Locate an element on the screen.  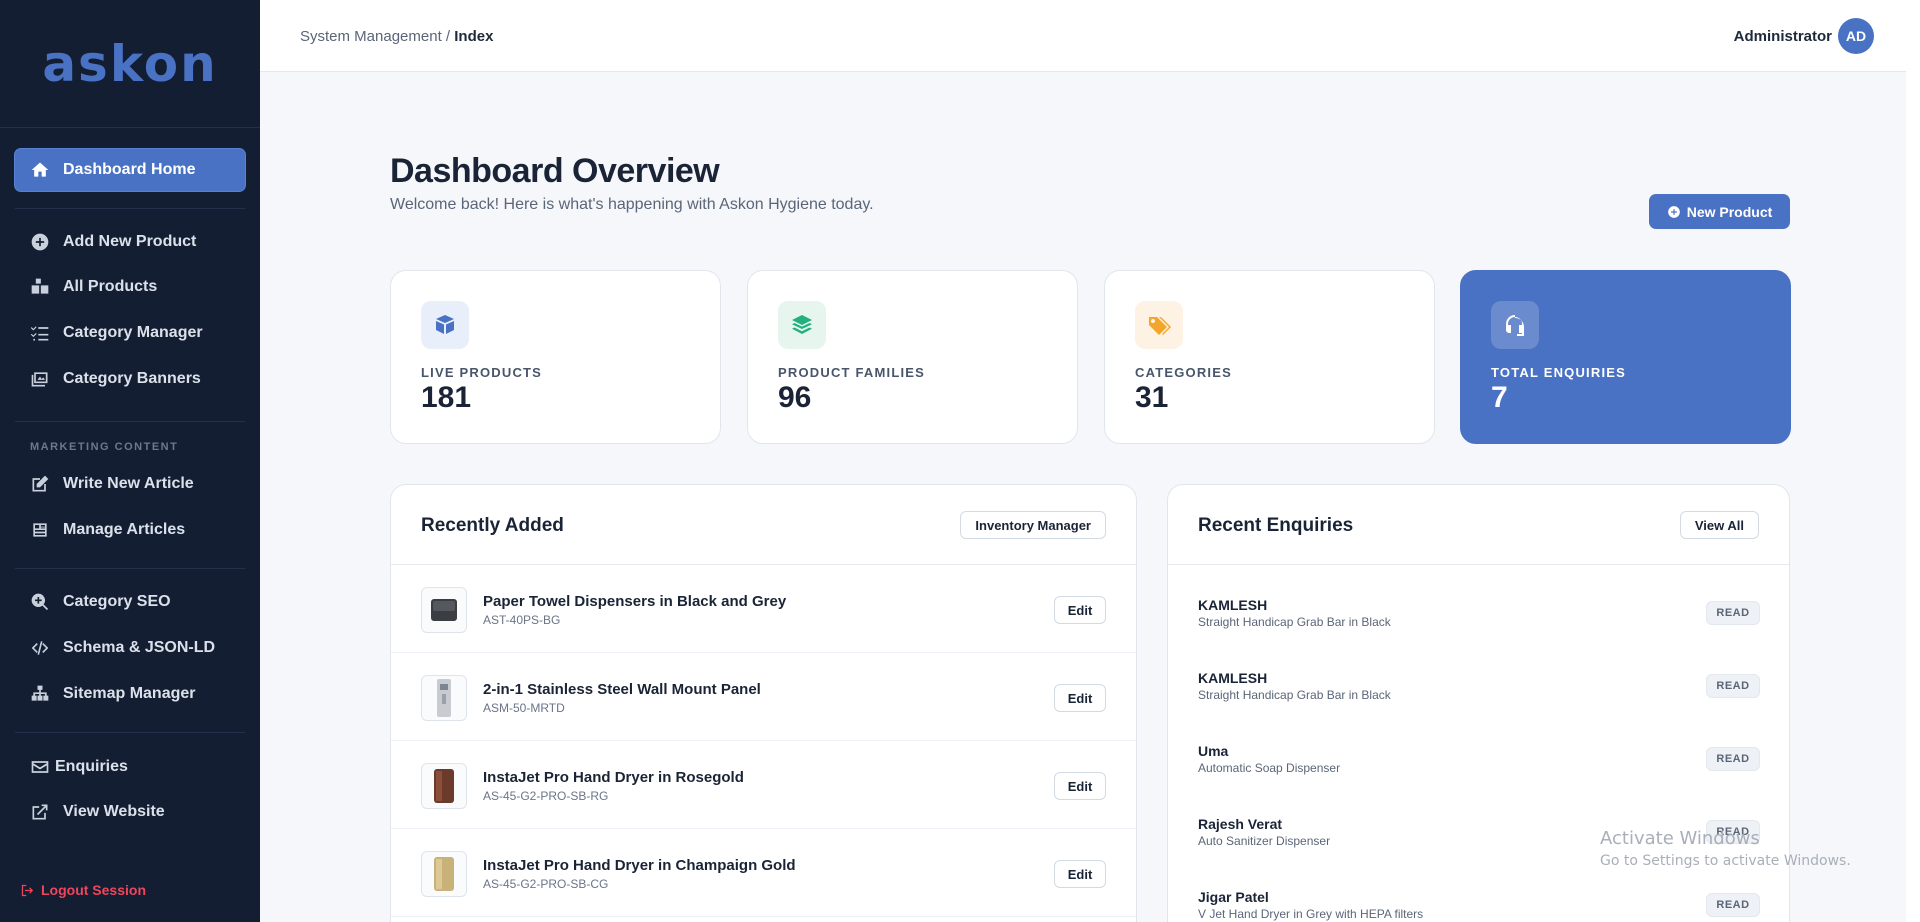
view-all-button: View All is located at coordinates (1719, 525).